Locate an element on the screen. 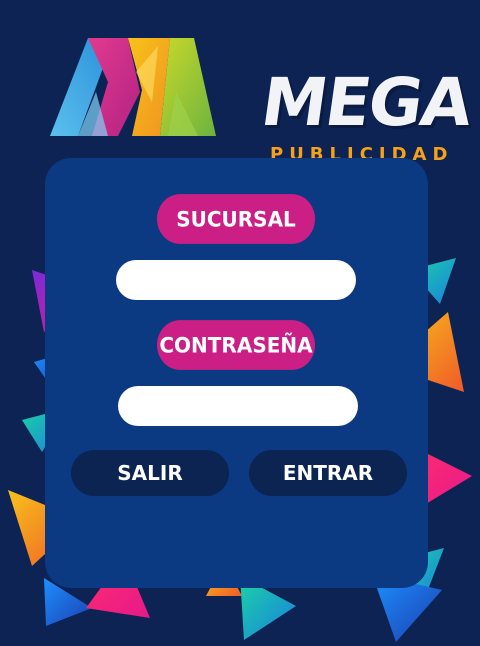 The image size is (480, 646). branch-label: SUCURSAL is located at coordinates (236, 219).